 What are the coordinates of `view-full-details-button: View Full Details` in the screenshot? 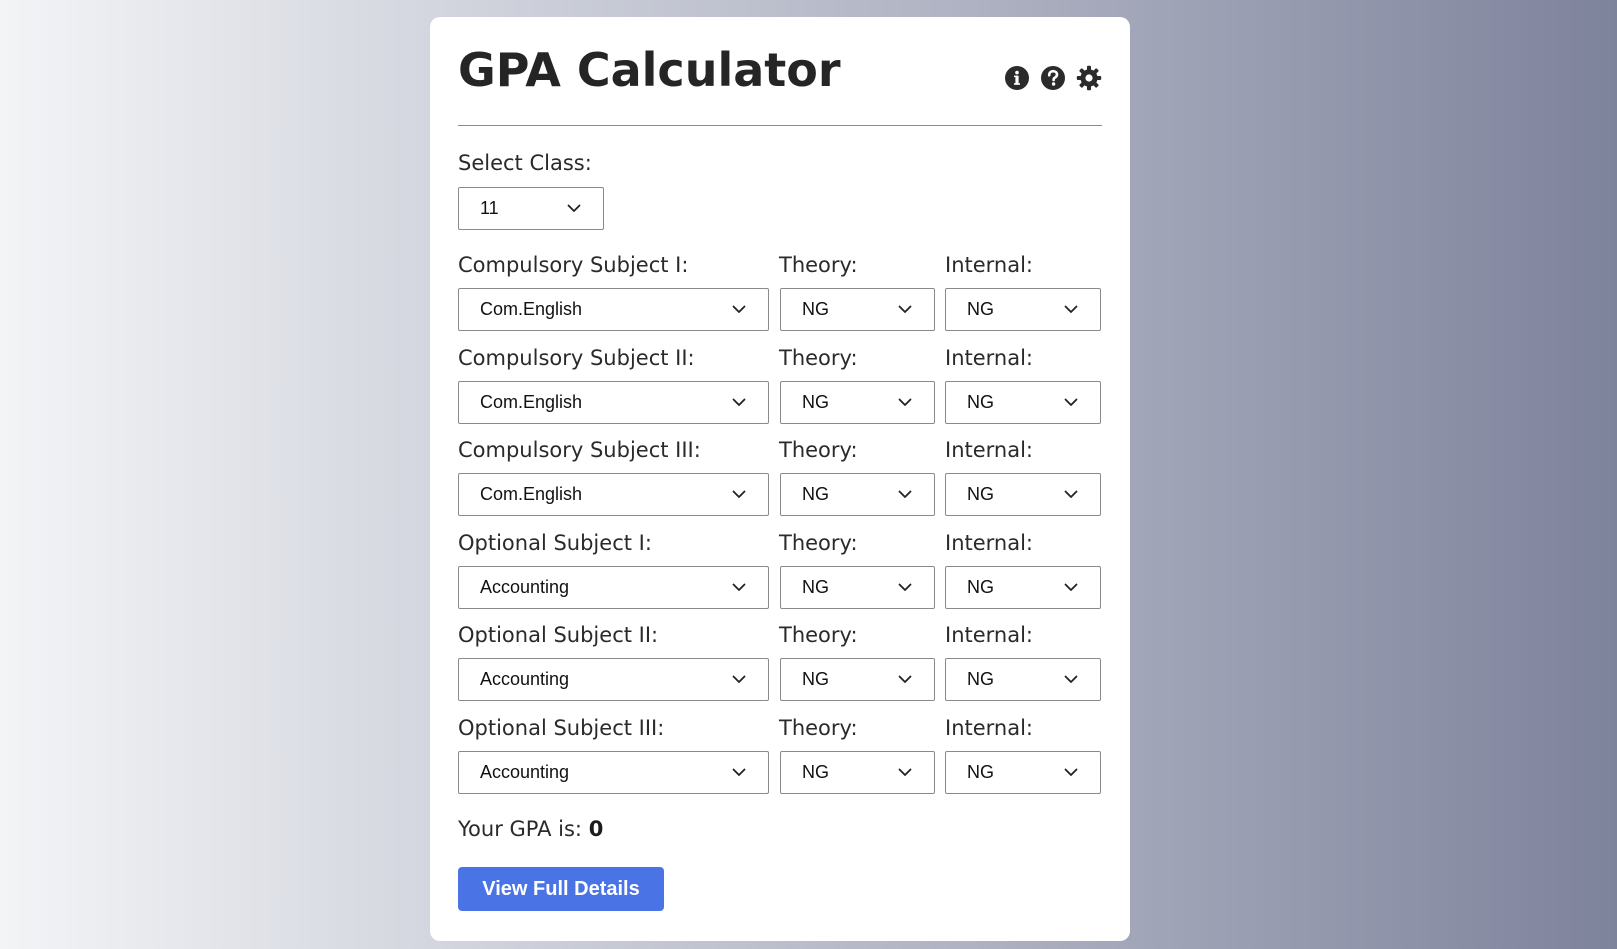 It's located at (561, 889).